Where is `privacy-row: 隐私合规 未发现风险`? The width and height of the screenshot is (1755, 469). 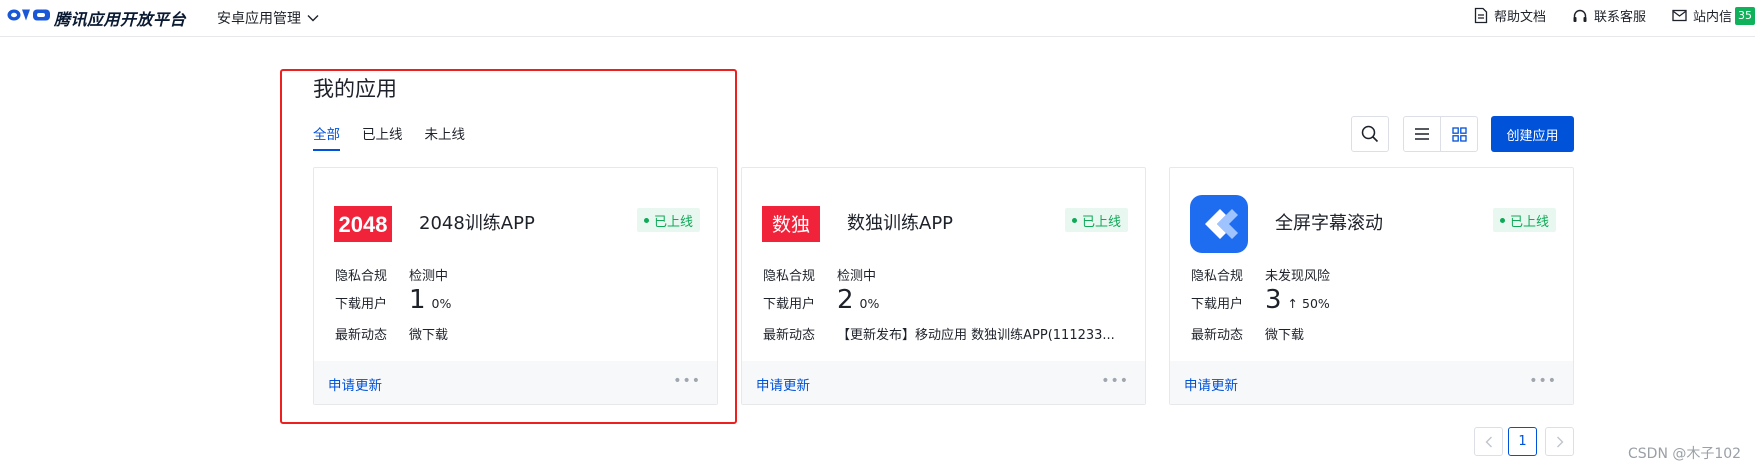
privacy-row: 隐私合规 未发现风险 is located at coordinates (1260, 274).